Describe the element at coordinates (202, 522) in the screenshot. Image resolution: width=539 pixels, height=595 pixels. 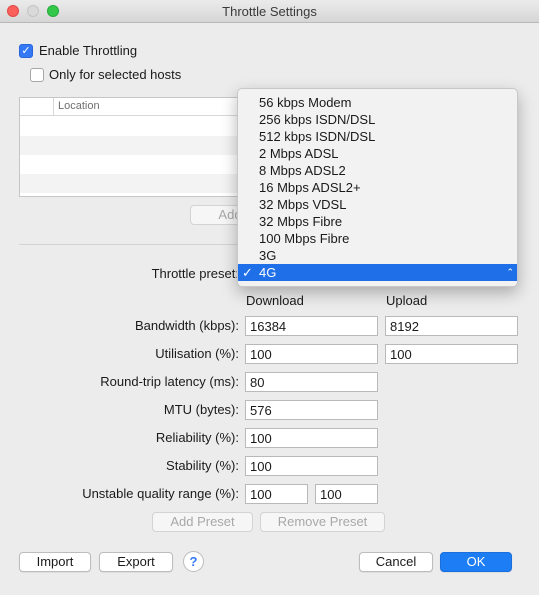
I see `add-preset-button: Add Preset` at that location.